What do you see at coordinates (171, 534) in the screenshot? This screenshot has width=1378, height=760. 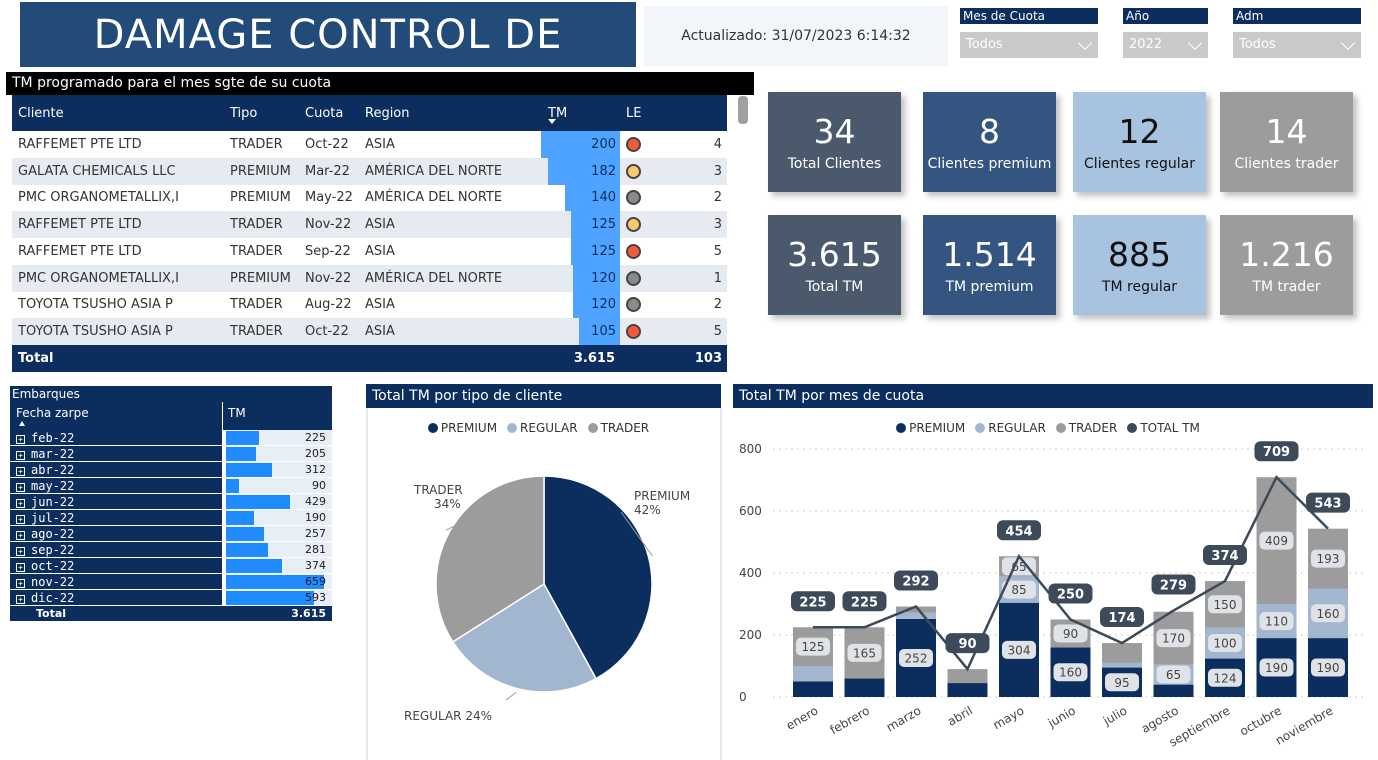 I see `table-row: + ago-22 257` at bounding box center [171, 534].